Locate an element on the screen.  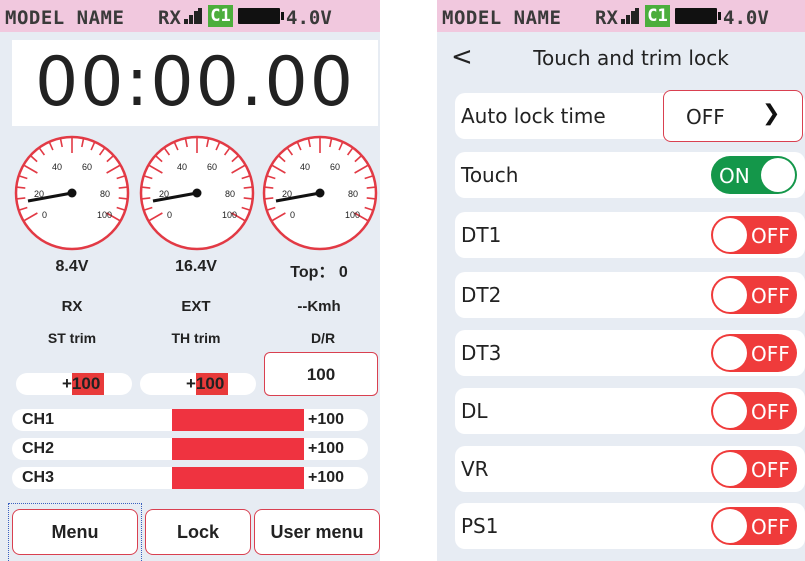
channel-name: CH1 is located at coordinates (38, 419).